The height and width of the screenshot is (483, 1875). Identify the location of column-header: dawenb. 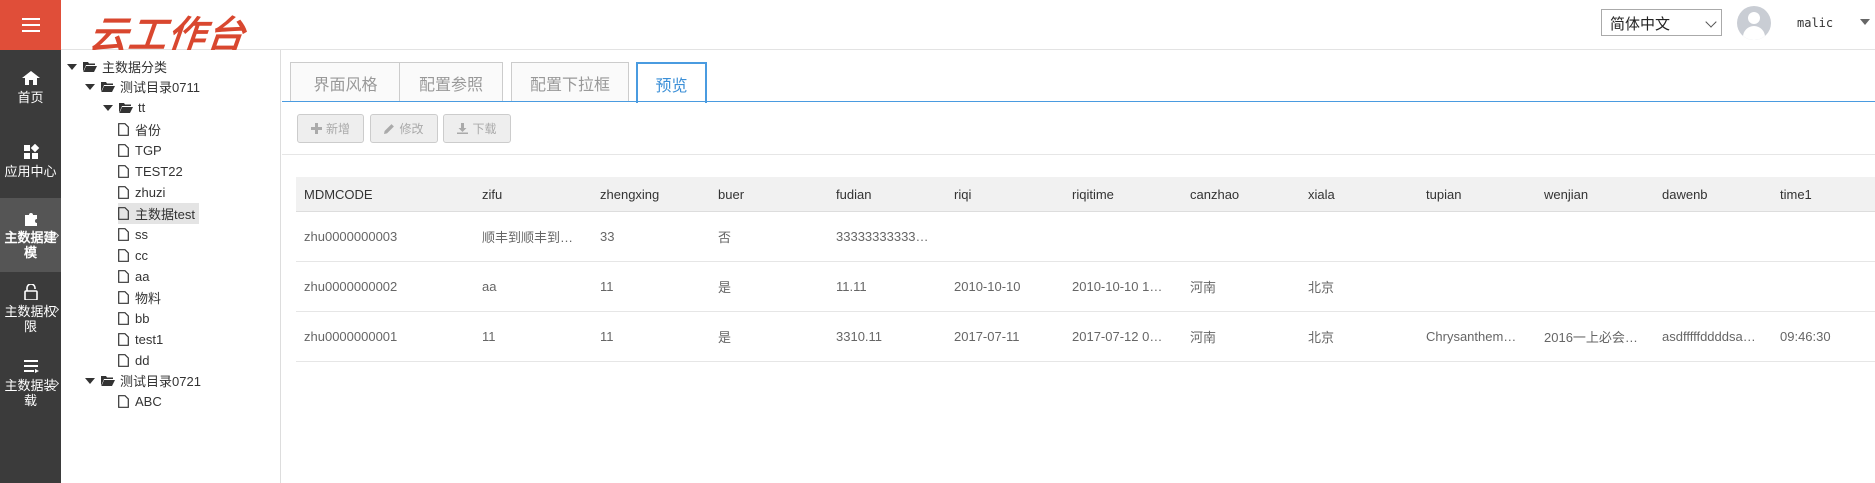
(1717, 194).